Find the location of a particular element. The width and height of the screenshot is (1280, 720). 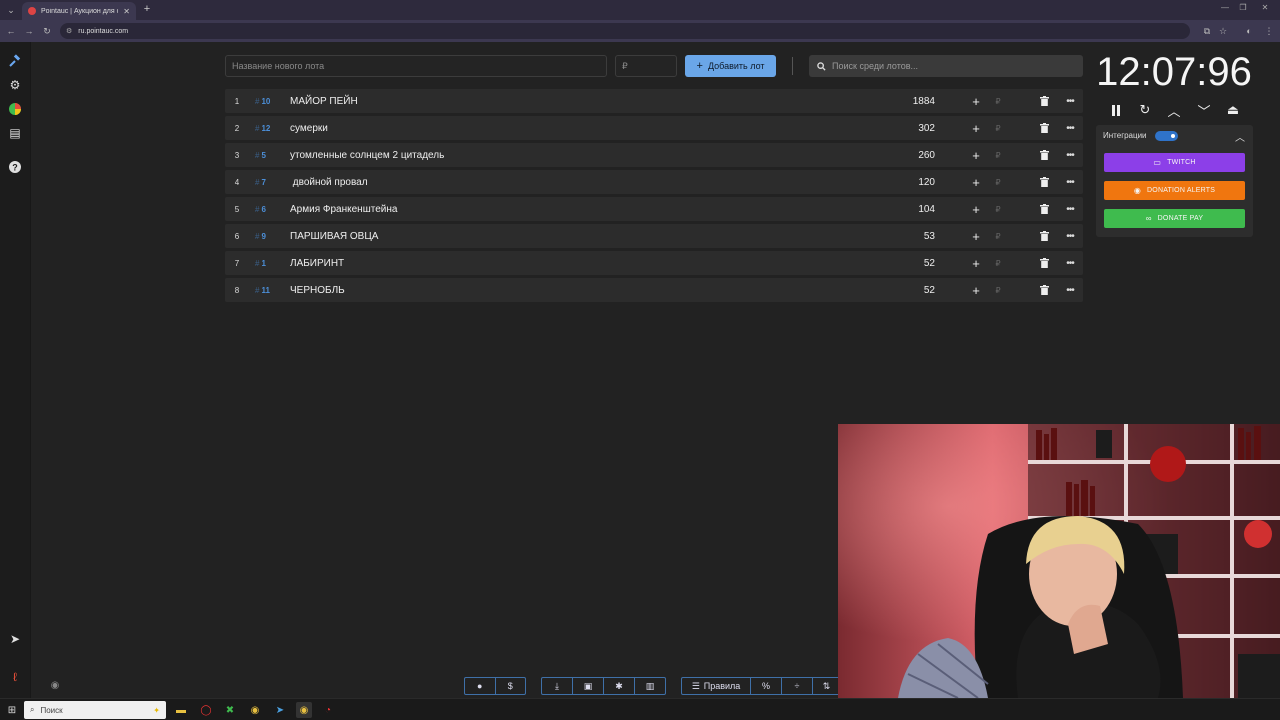

lot-amount: 120 is located at coordinates (915, 182).